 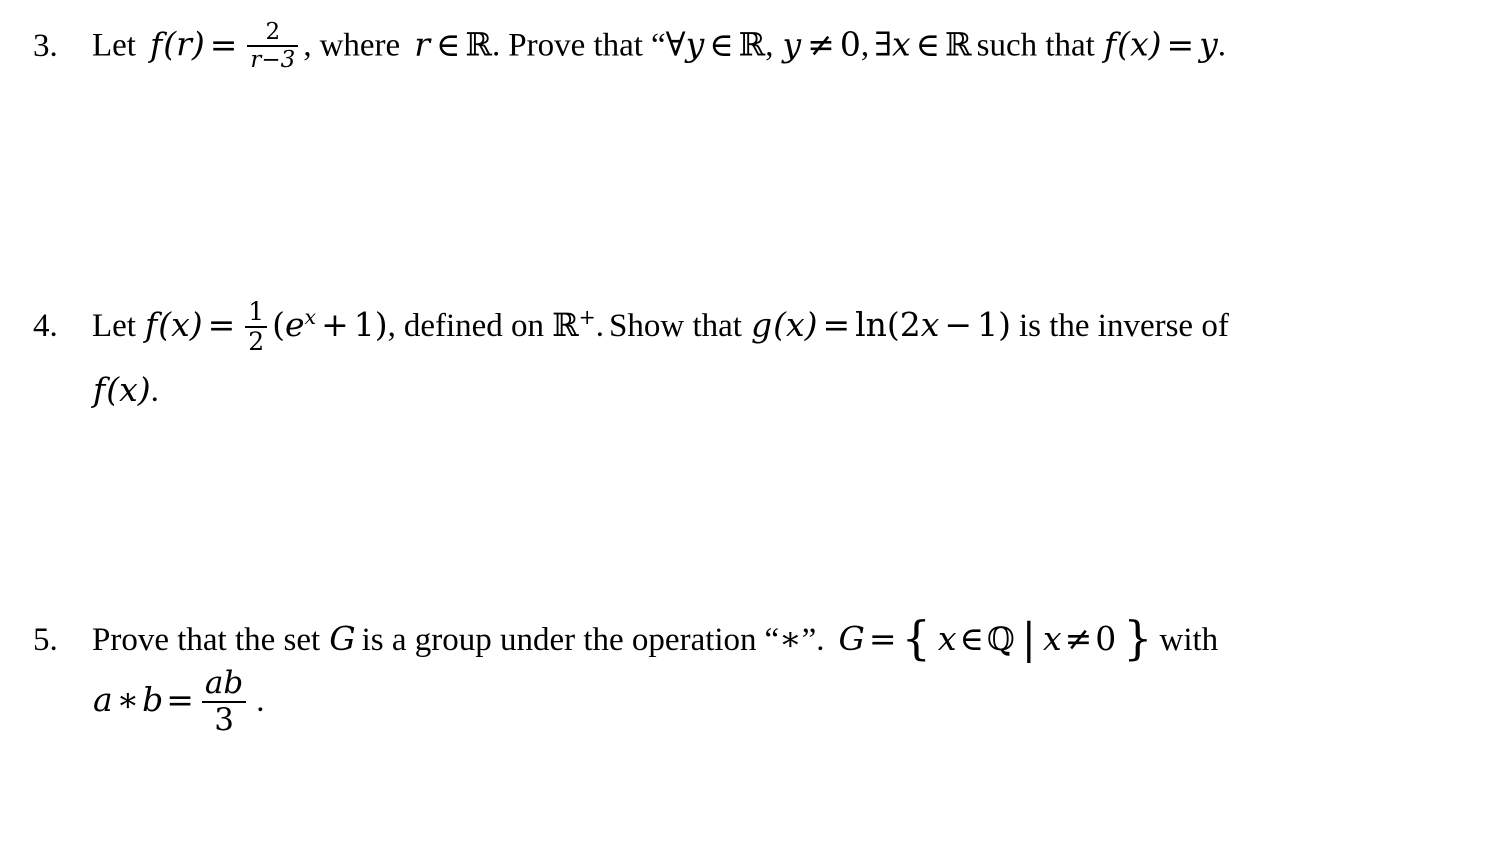 I want to click on number-zero-5: 0, so click(x=1106, y=638).